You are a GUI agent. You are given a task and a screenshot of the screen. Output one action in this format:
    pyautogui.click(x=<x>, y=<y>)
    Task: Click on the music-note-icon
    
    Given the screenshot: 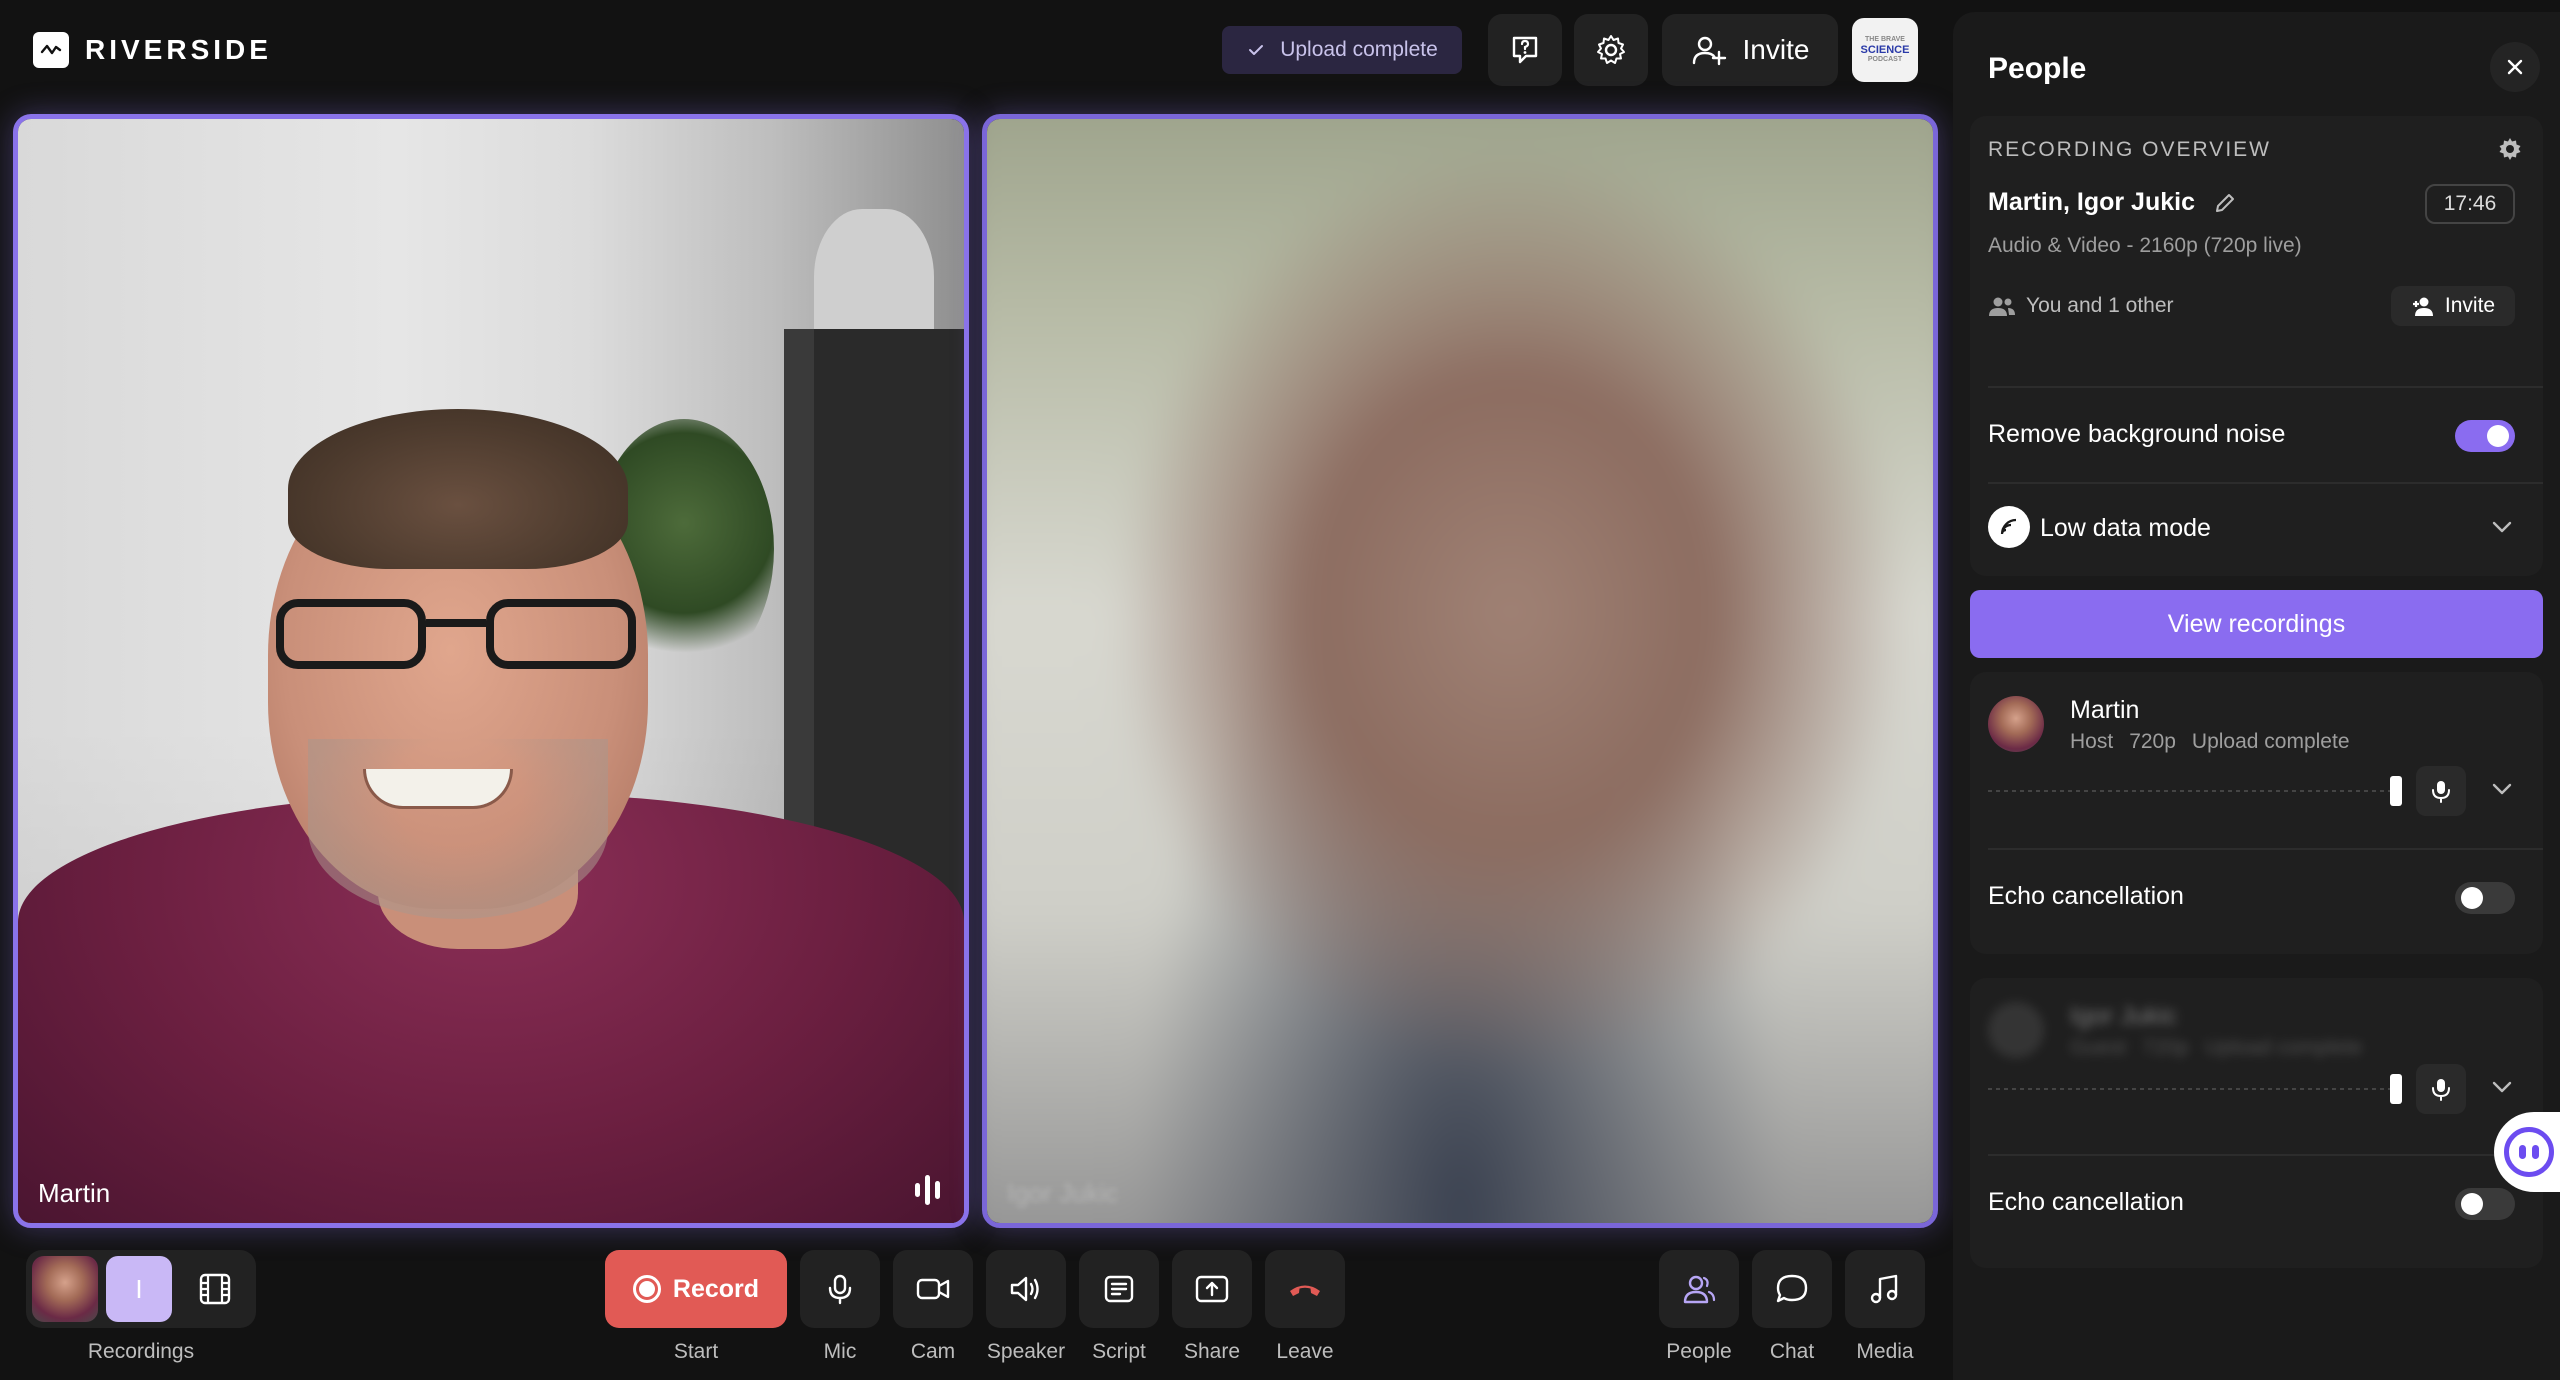 What is the action you would take?
    pyautogui.click(x=1884, y=1289)
    